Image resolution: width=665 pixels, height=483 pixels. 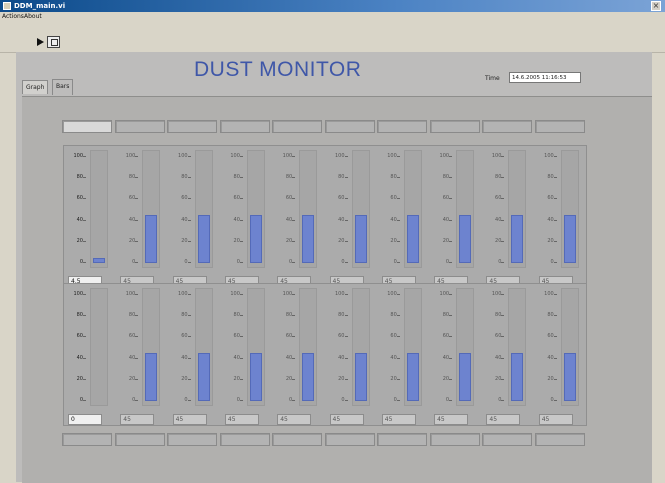 What do you see at coordinates (40, 42) in the screenshot?
I see `run-arrow-icon` at bounding box center [40, 42].